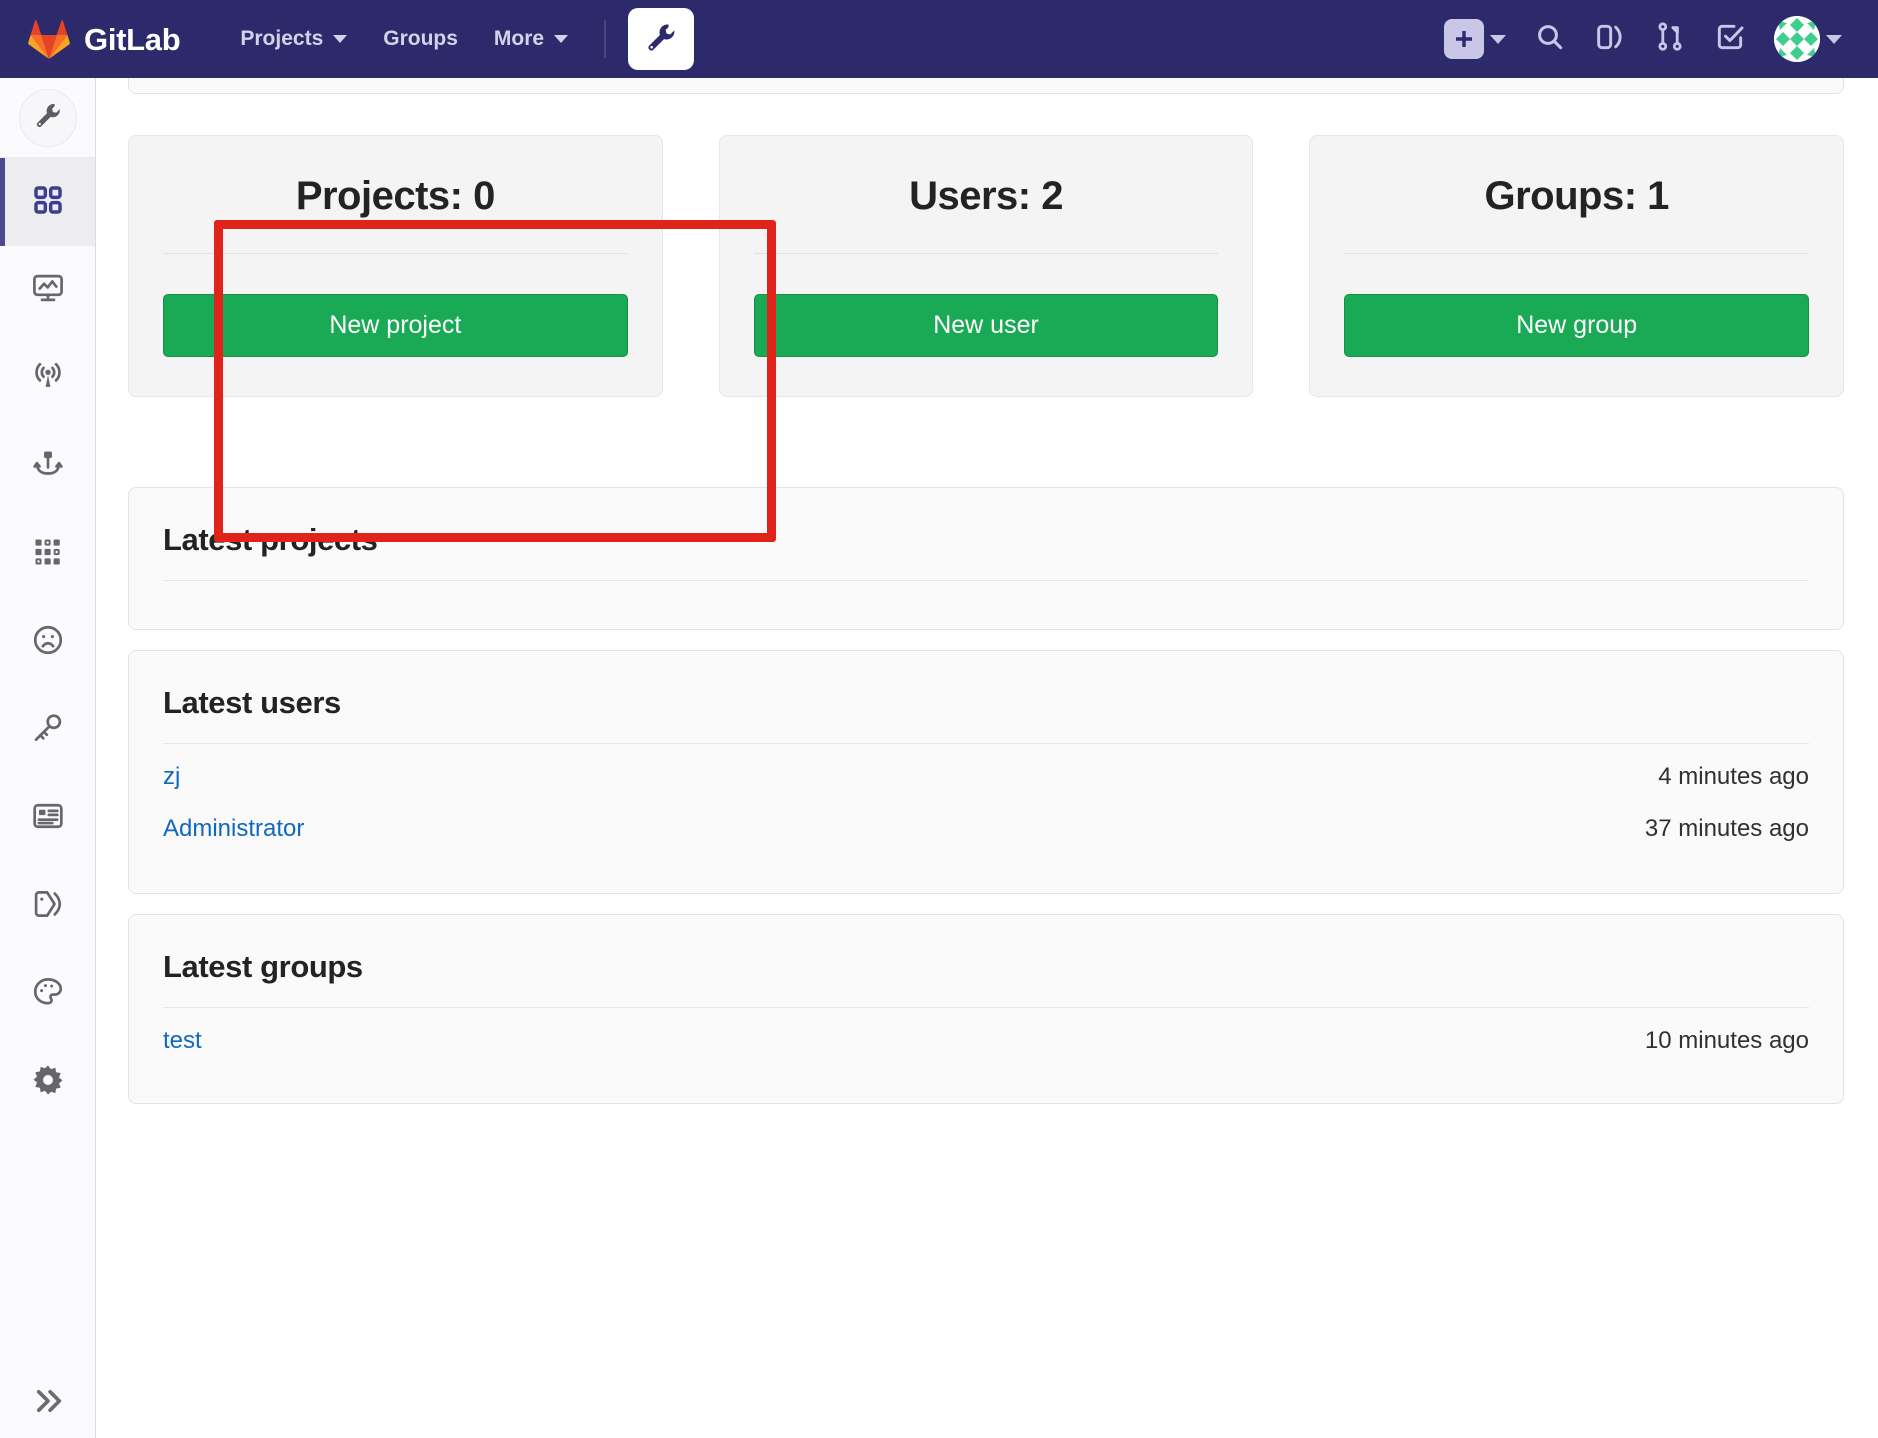  I want to click on sidebar-item-labels, so click(47, 906).